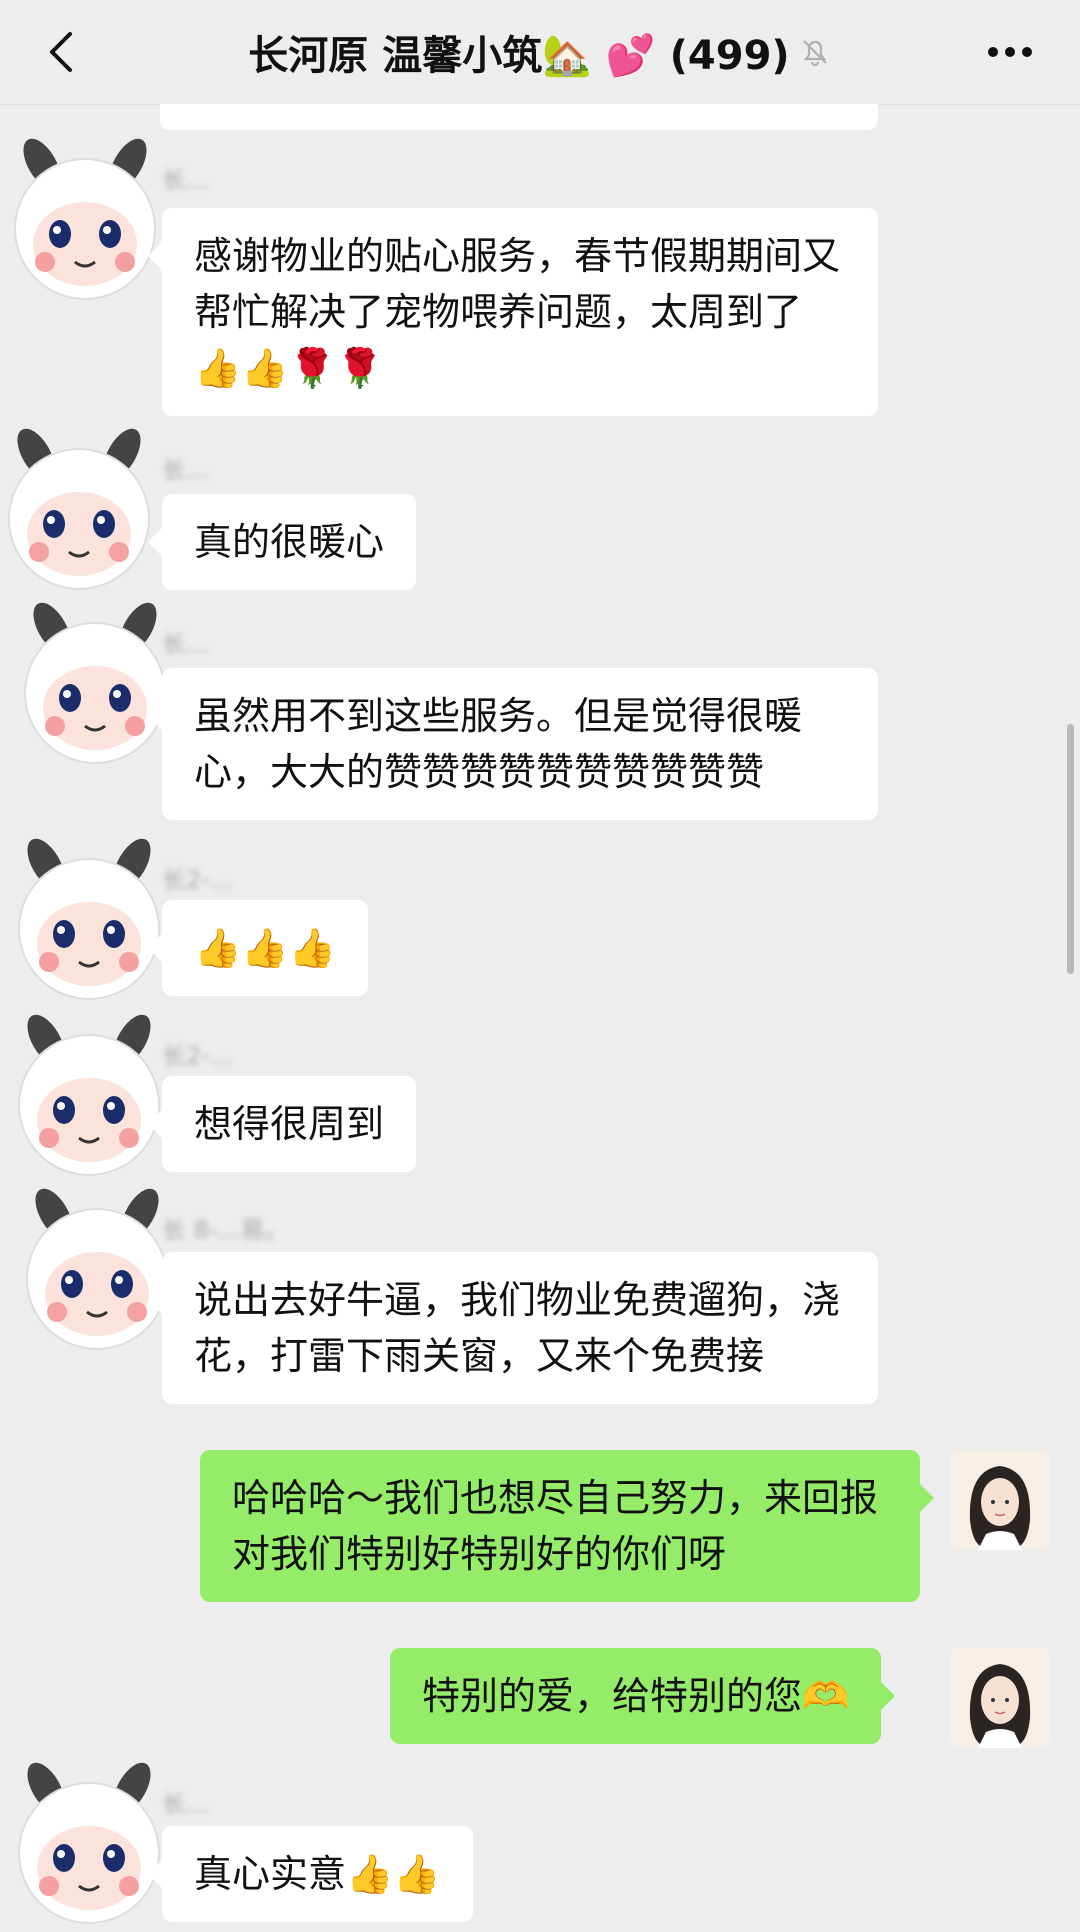  I want to click on message-bubble: 虽然用不到这些服务。但是觉得很暖心，大大的赞赞赞赞赞赞赞赞赞赞, so click(513, 744).